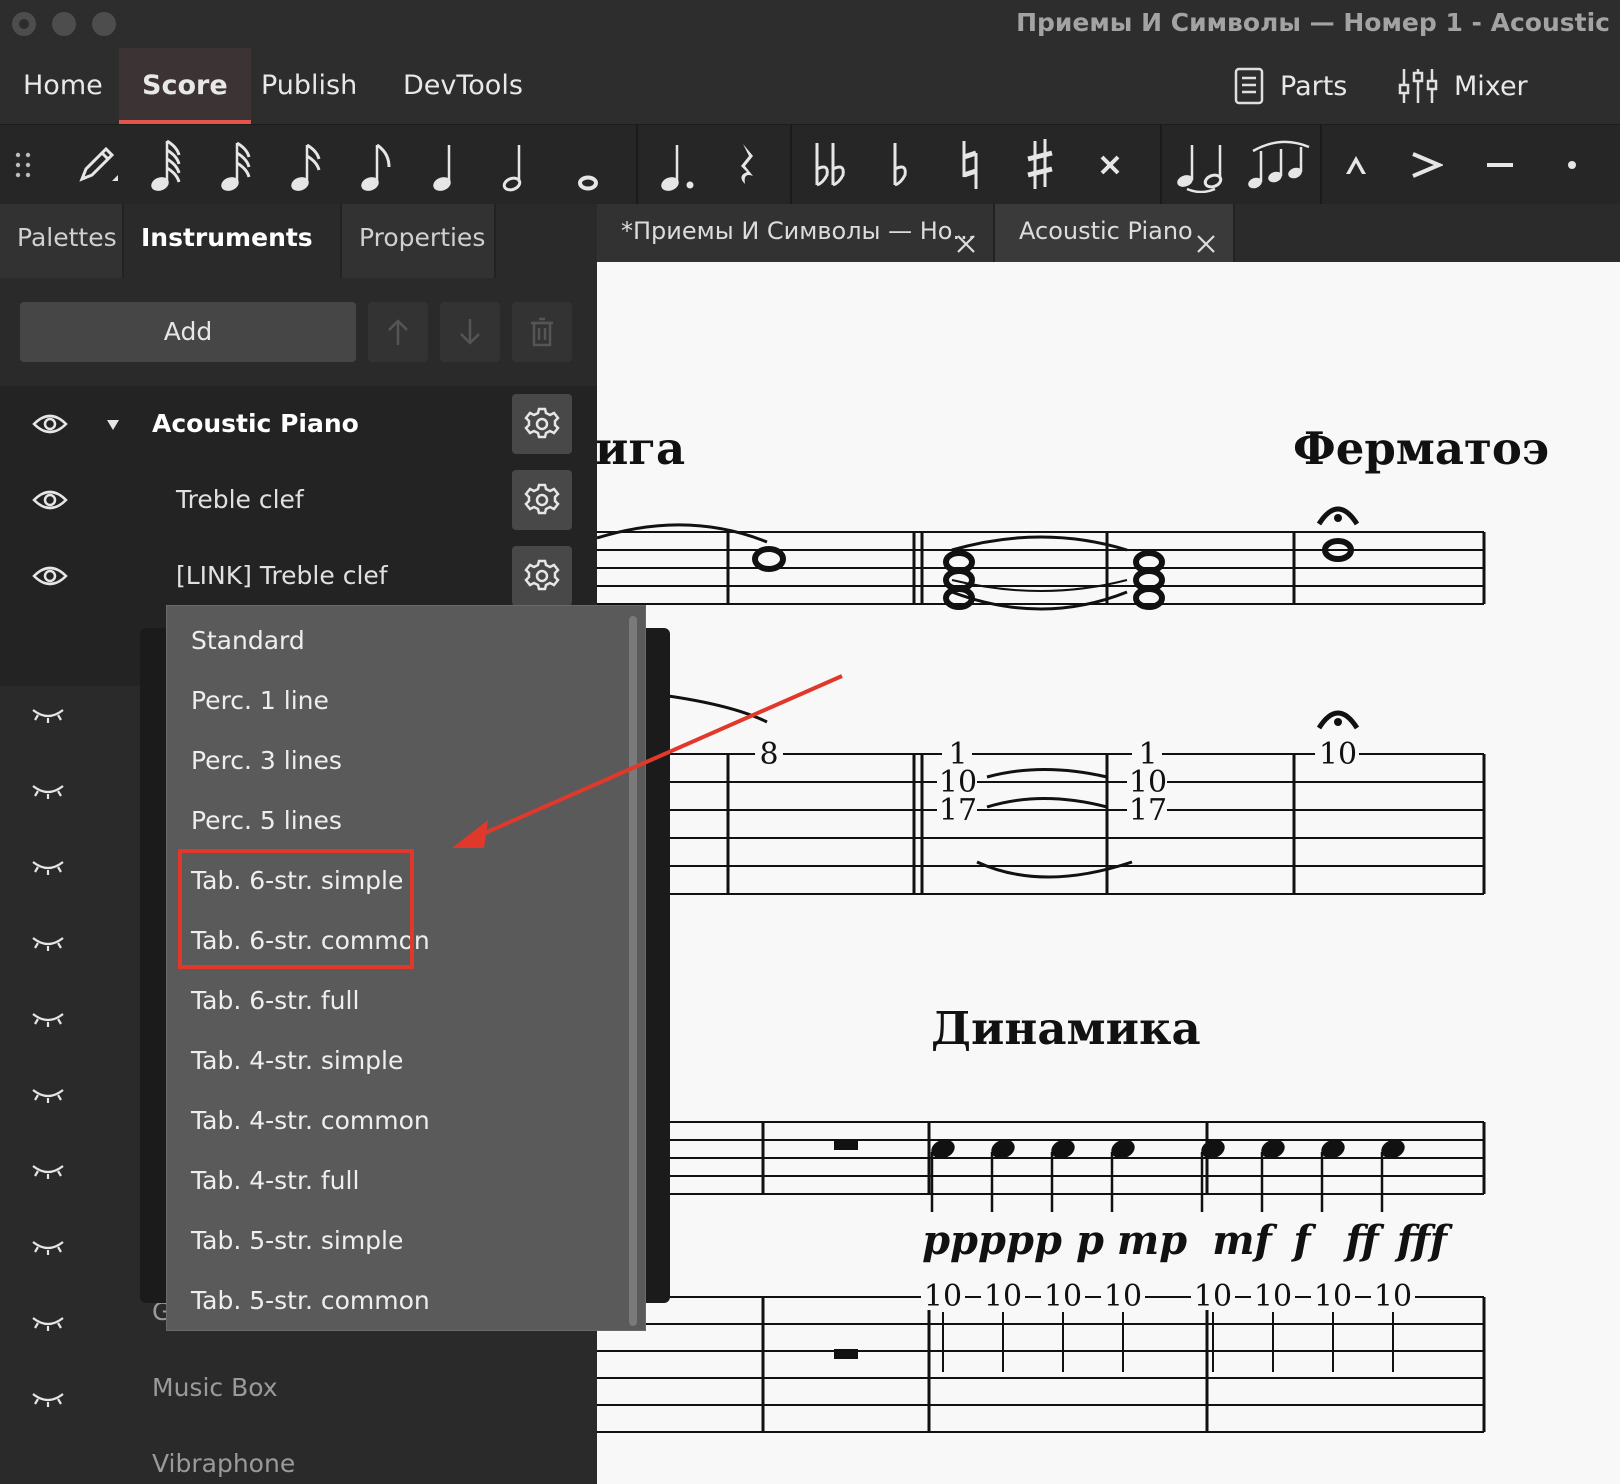  What do you see at coordinates (633, 971) in the screenshot?
I see `dropdown-scrollbar` at bounding box center [633, 971].